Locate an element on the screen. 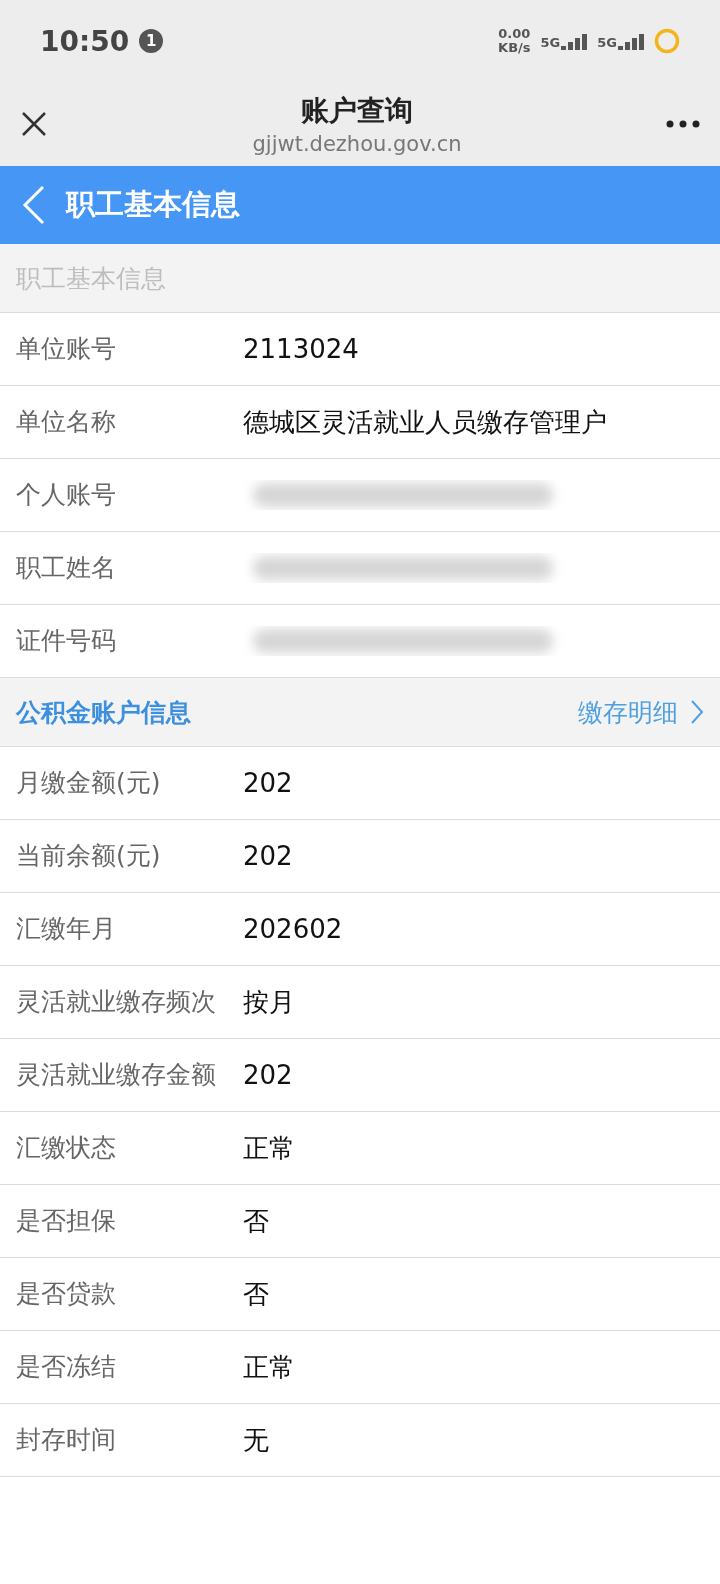 The width and height of the screenshot is (720, 1584). section-title: 公积金账户信息 is located at coordinates (104, 712).